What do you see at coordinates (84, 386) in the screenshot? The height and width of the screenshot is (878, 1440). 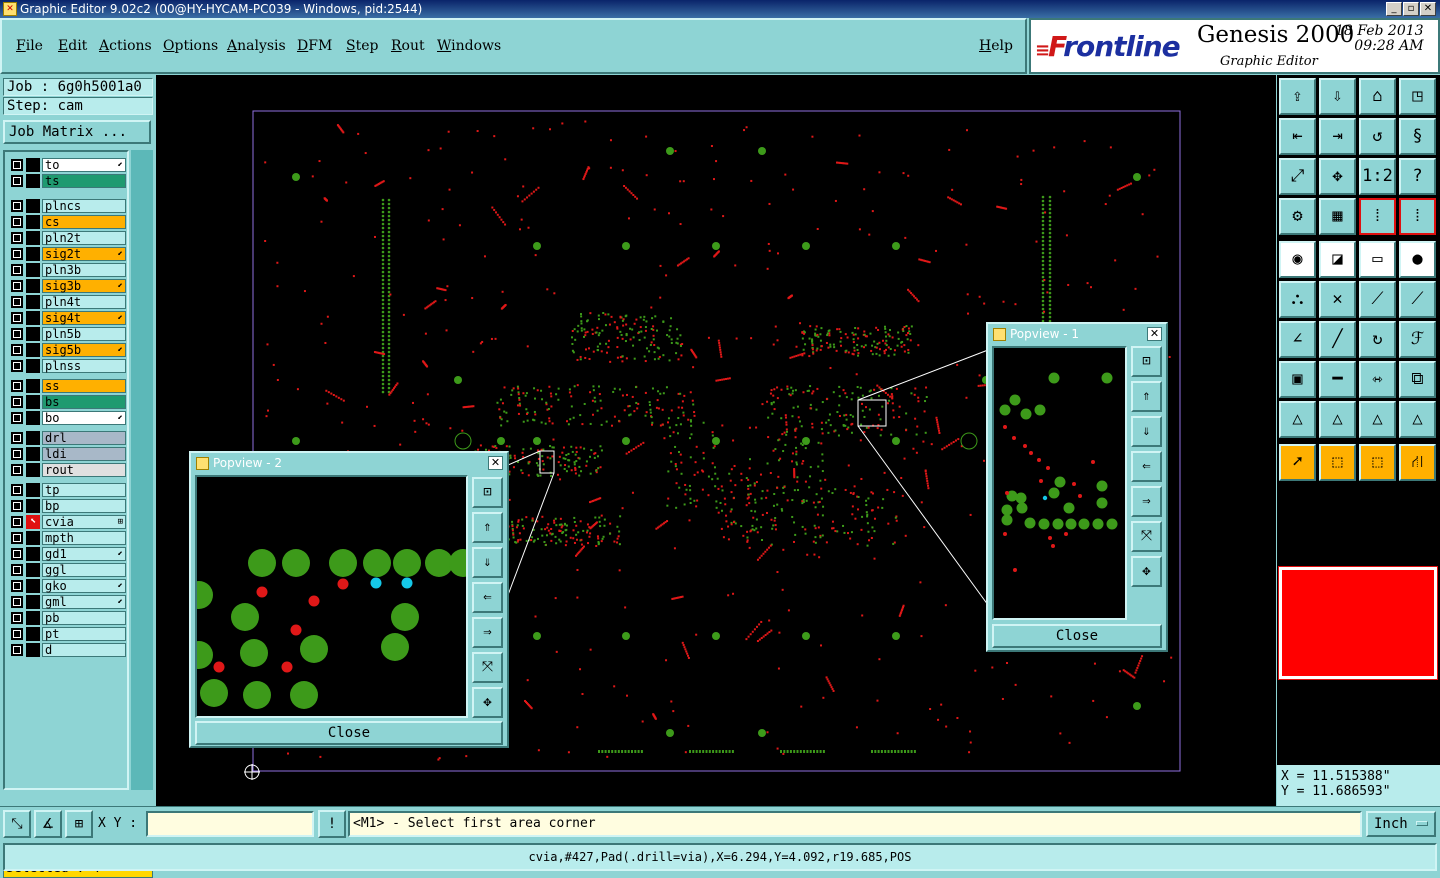 I see `layer-name: ss` at bounding box center [84, 386].